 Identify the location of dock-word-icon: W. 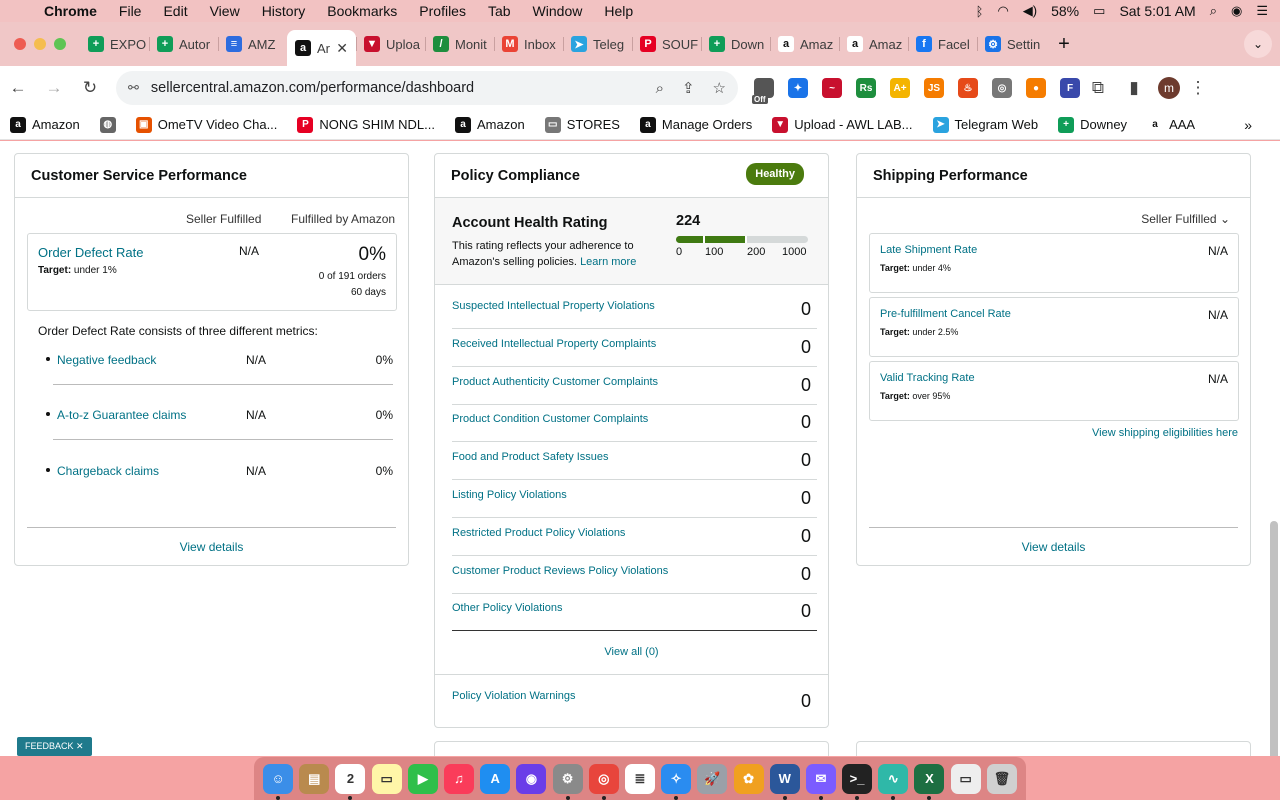
(784, 781).